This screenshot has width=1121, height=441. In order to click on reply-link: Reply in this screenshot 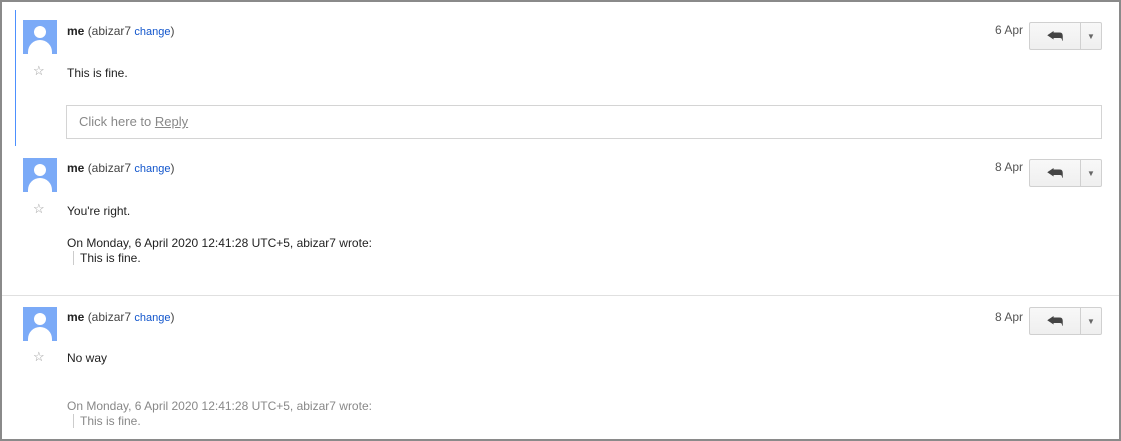, I will do `click(171, 121)`.